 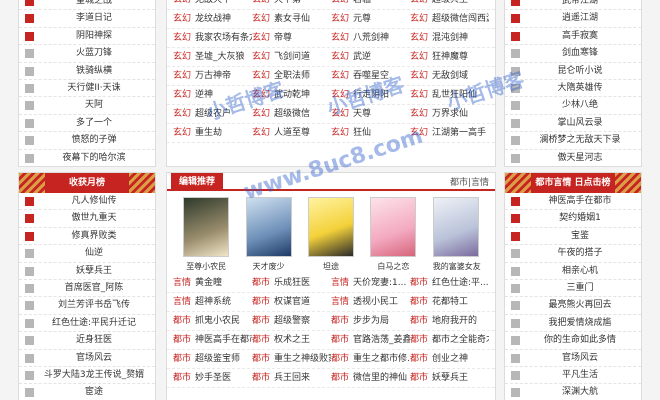 I want to click on rank-item: 铁骑纵横, so click(x=87, y=71).